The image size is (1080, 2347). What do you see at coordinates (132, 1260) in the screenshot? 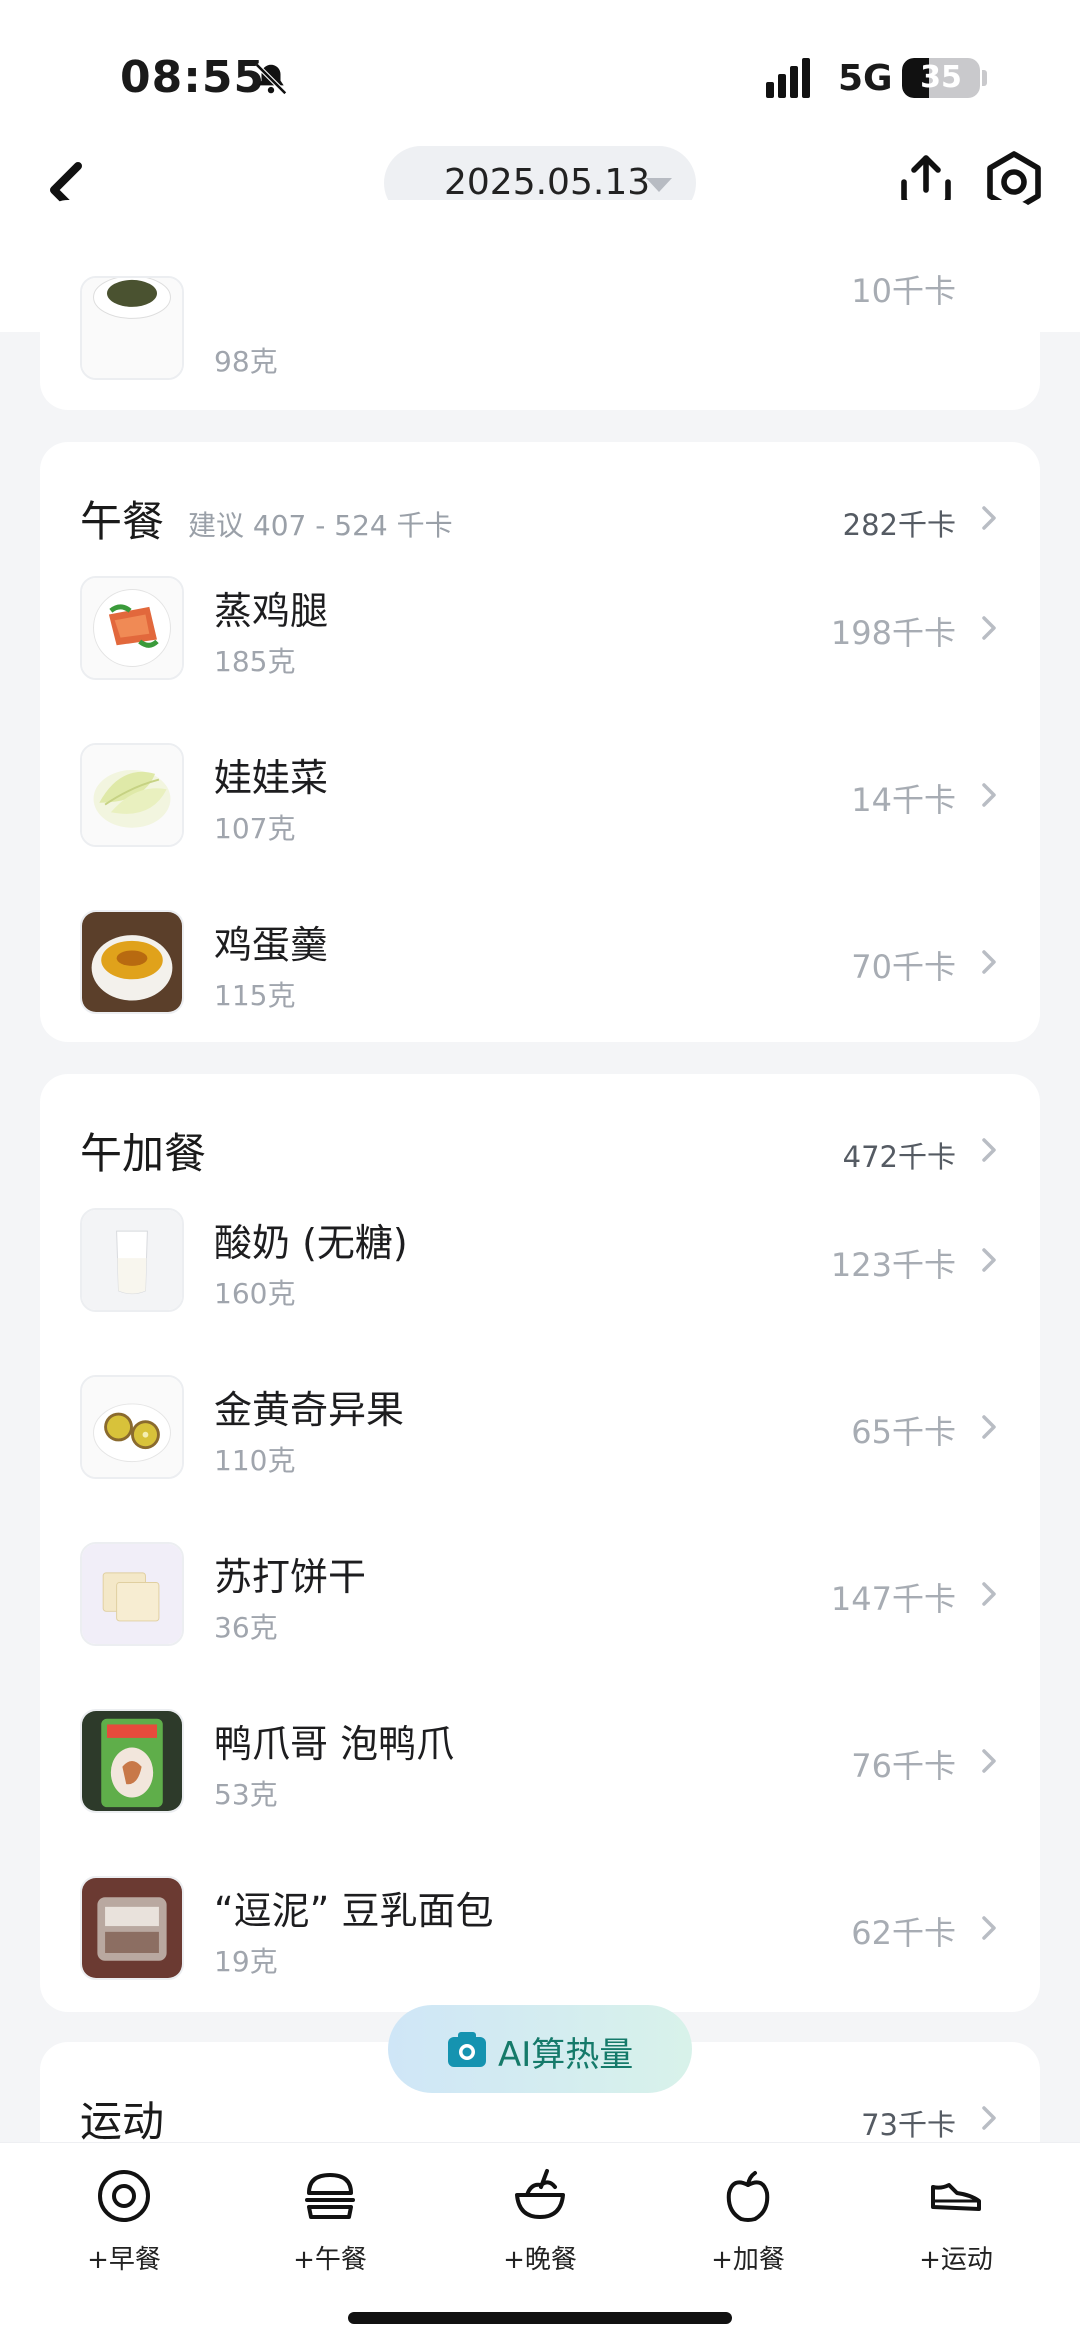
I see `food-image-yogurt` at bounding box center [132, 1260].